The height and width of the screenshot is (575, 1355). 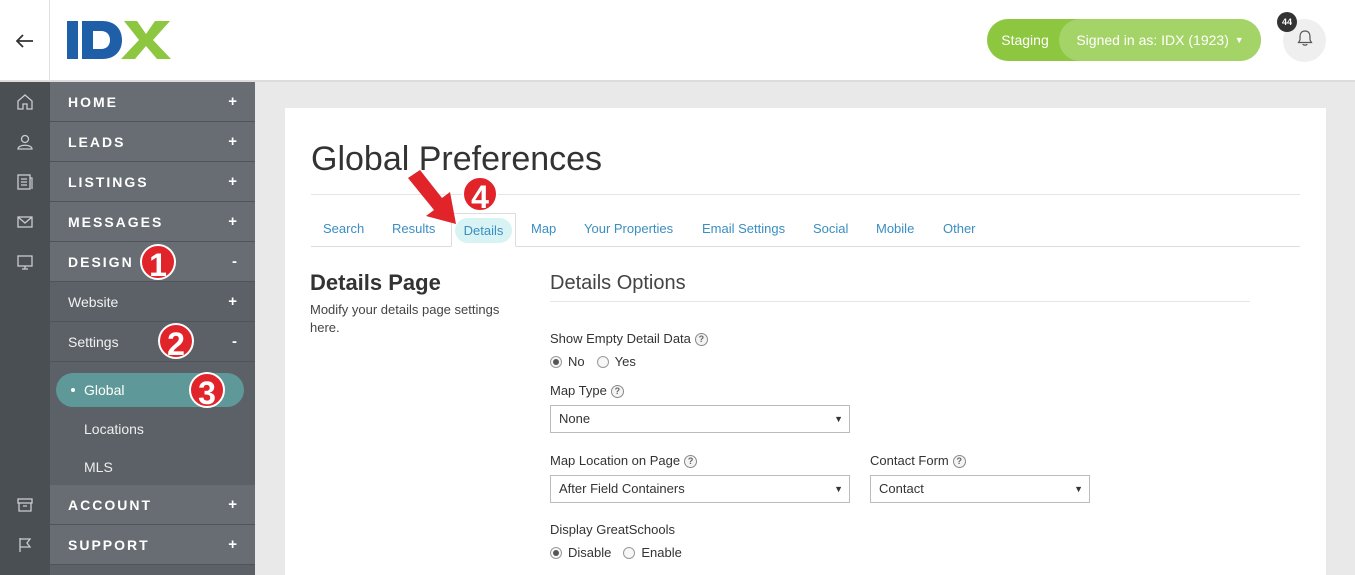 I want to click on radio-label: Disable, so click(x=590, y=552).